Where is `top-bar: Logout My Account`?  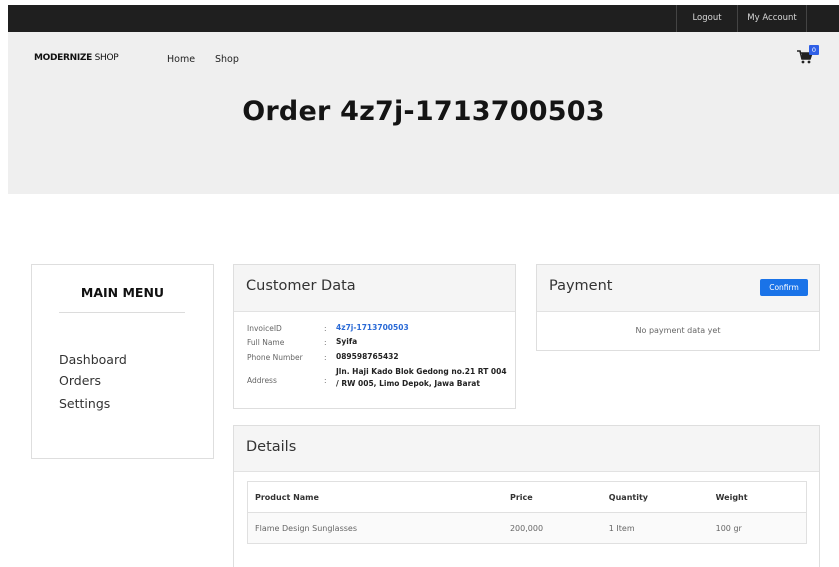 top-bar: Logout My Account is located at coordinates (423, 18).